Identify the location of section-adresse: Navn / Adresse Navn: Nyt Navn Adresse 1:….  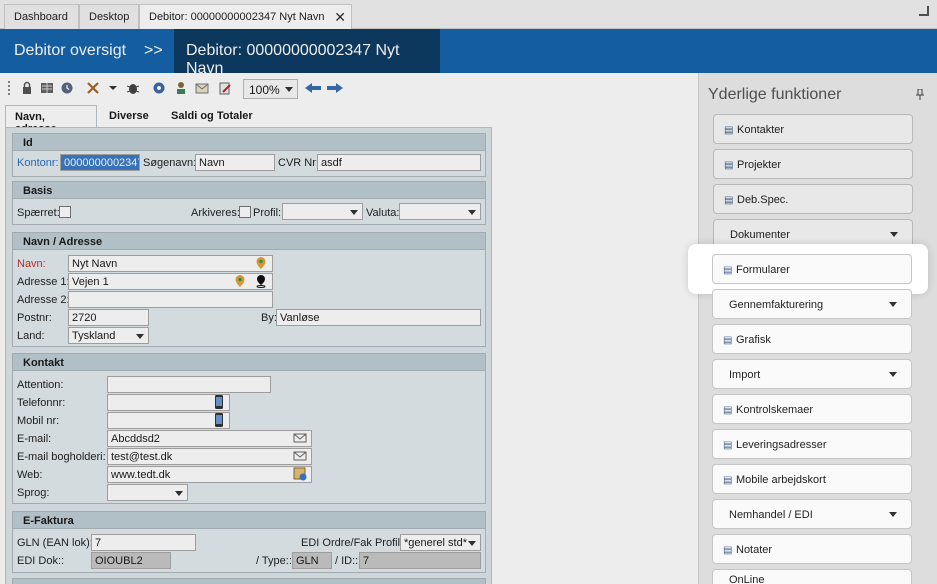
(249, 289).